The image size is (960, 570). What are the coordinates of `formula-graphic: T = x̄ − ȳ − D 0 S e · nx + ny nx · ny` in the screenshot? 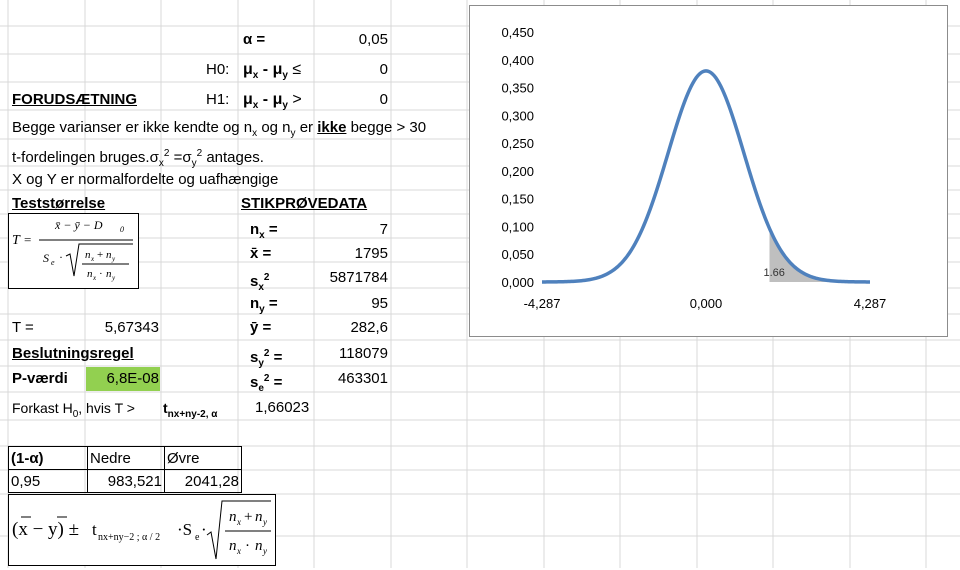 It's located at (72, 250).